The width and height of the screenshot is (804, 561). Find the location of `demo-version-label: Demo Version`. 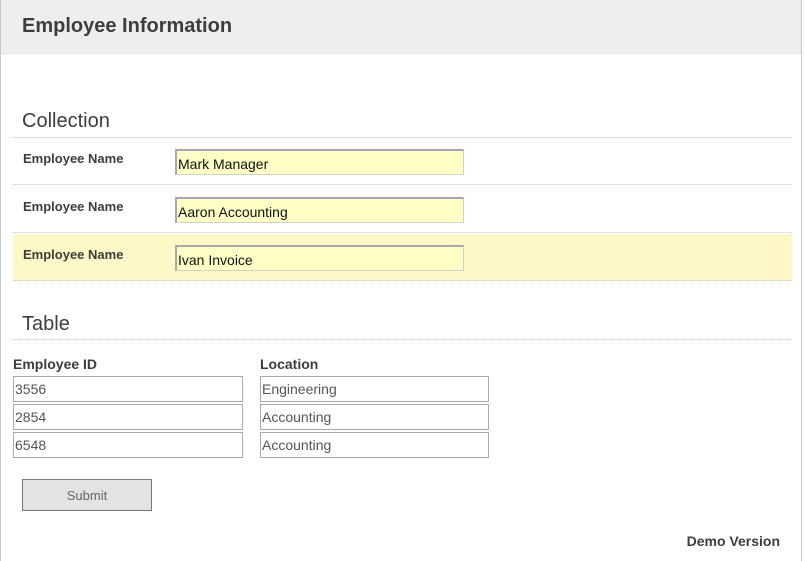

demo-version-label: Demo Version is located at coordinates (733, 541).